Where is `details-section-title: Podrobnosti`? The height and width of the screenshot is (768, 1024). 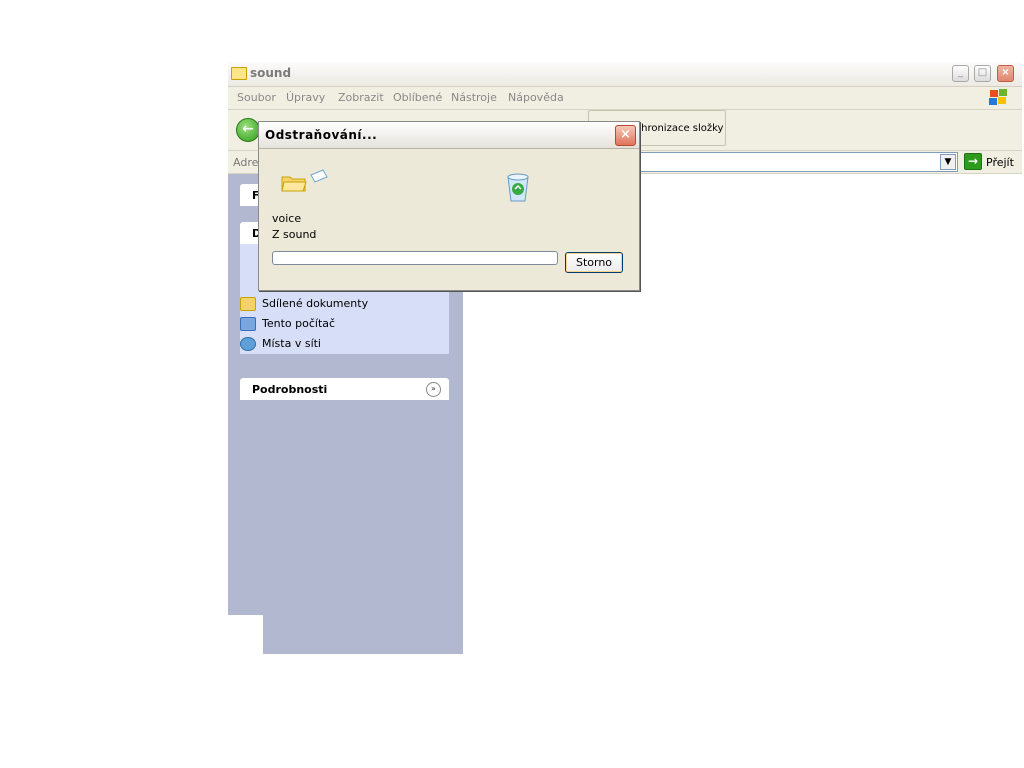
details-section-title: Podrobnosti is located at coordinates (290, 389).